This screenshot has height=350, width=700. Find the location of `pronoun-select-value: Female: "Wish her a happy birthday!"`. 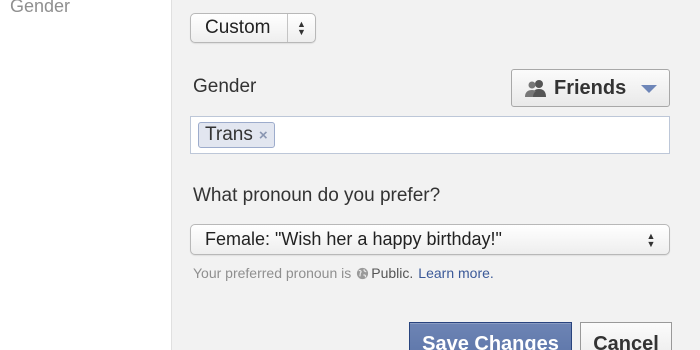

pronoun-select-value: Female: "Wish her a happy birthday!" is located at coordinates (353, 239).